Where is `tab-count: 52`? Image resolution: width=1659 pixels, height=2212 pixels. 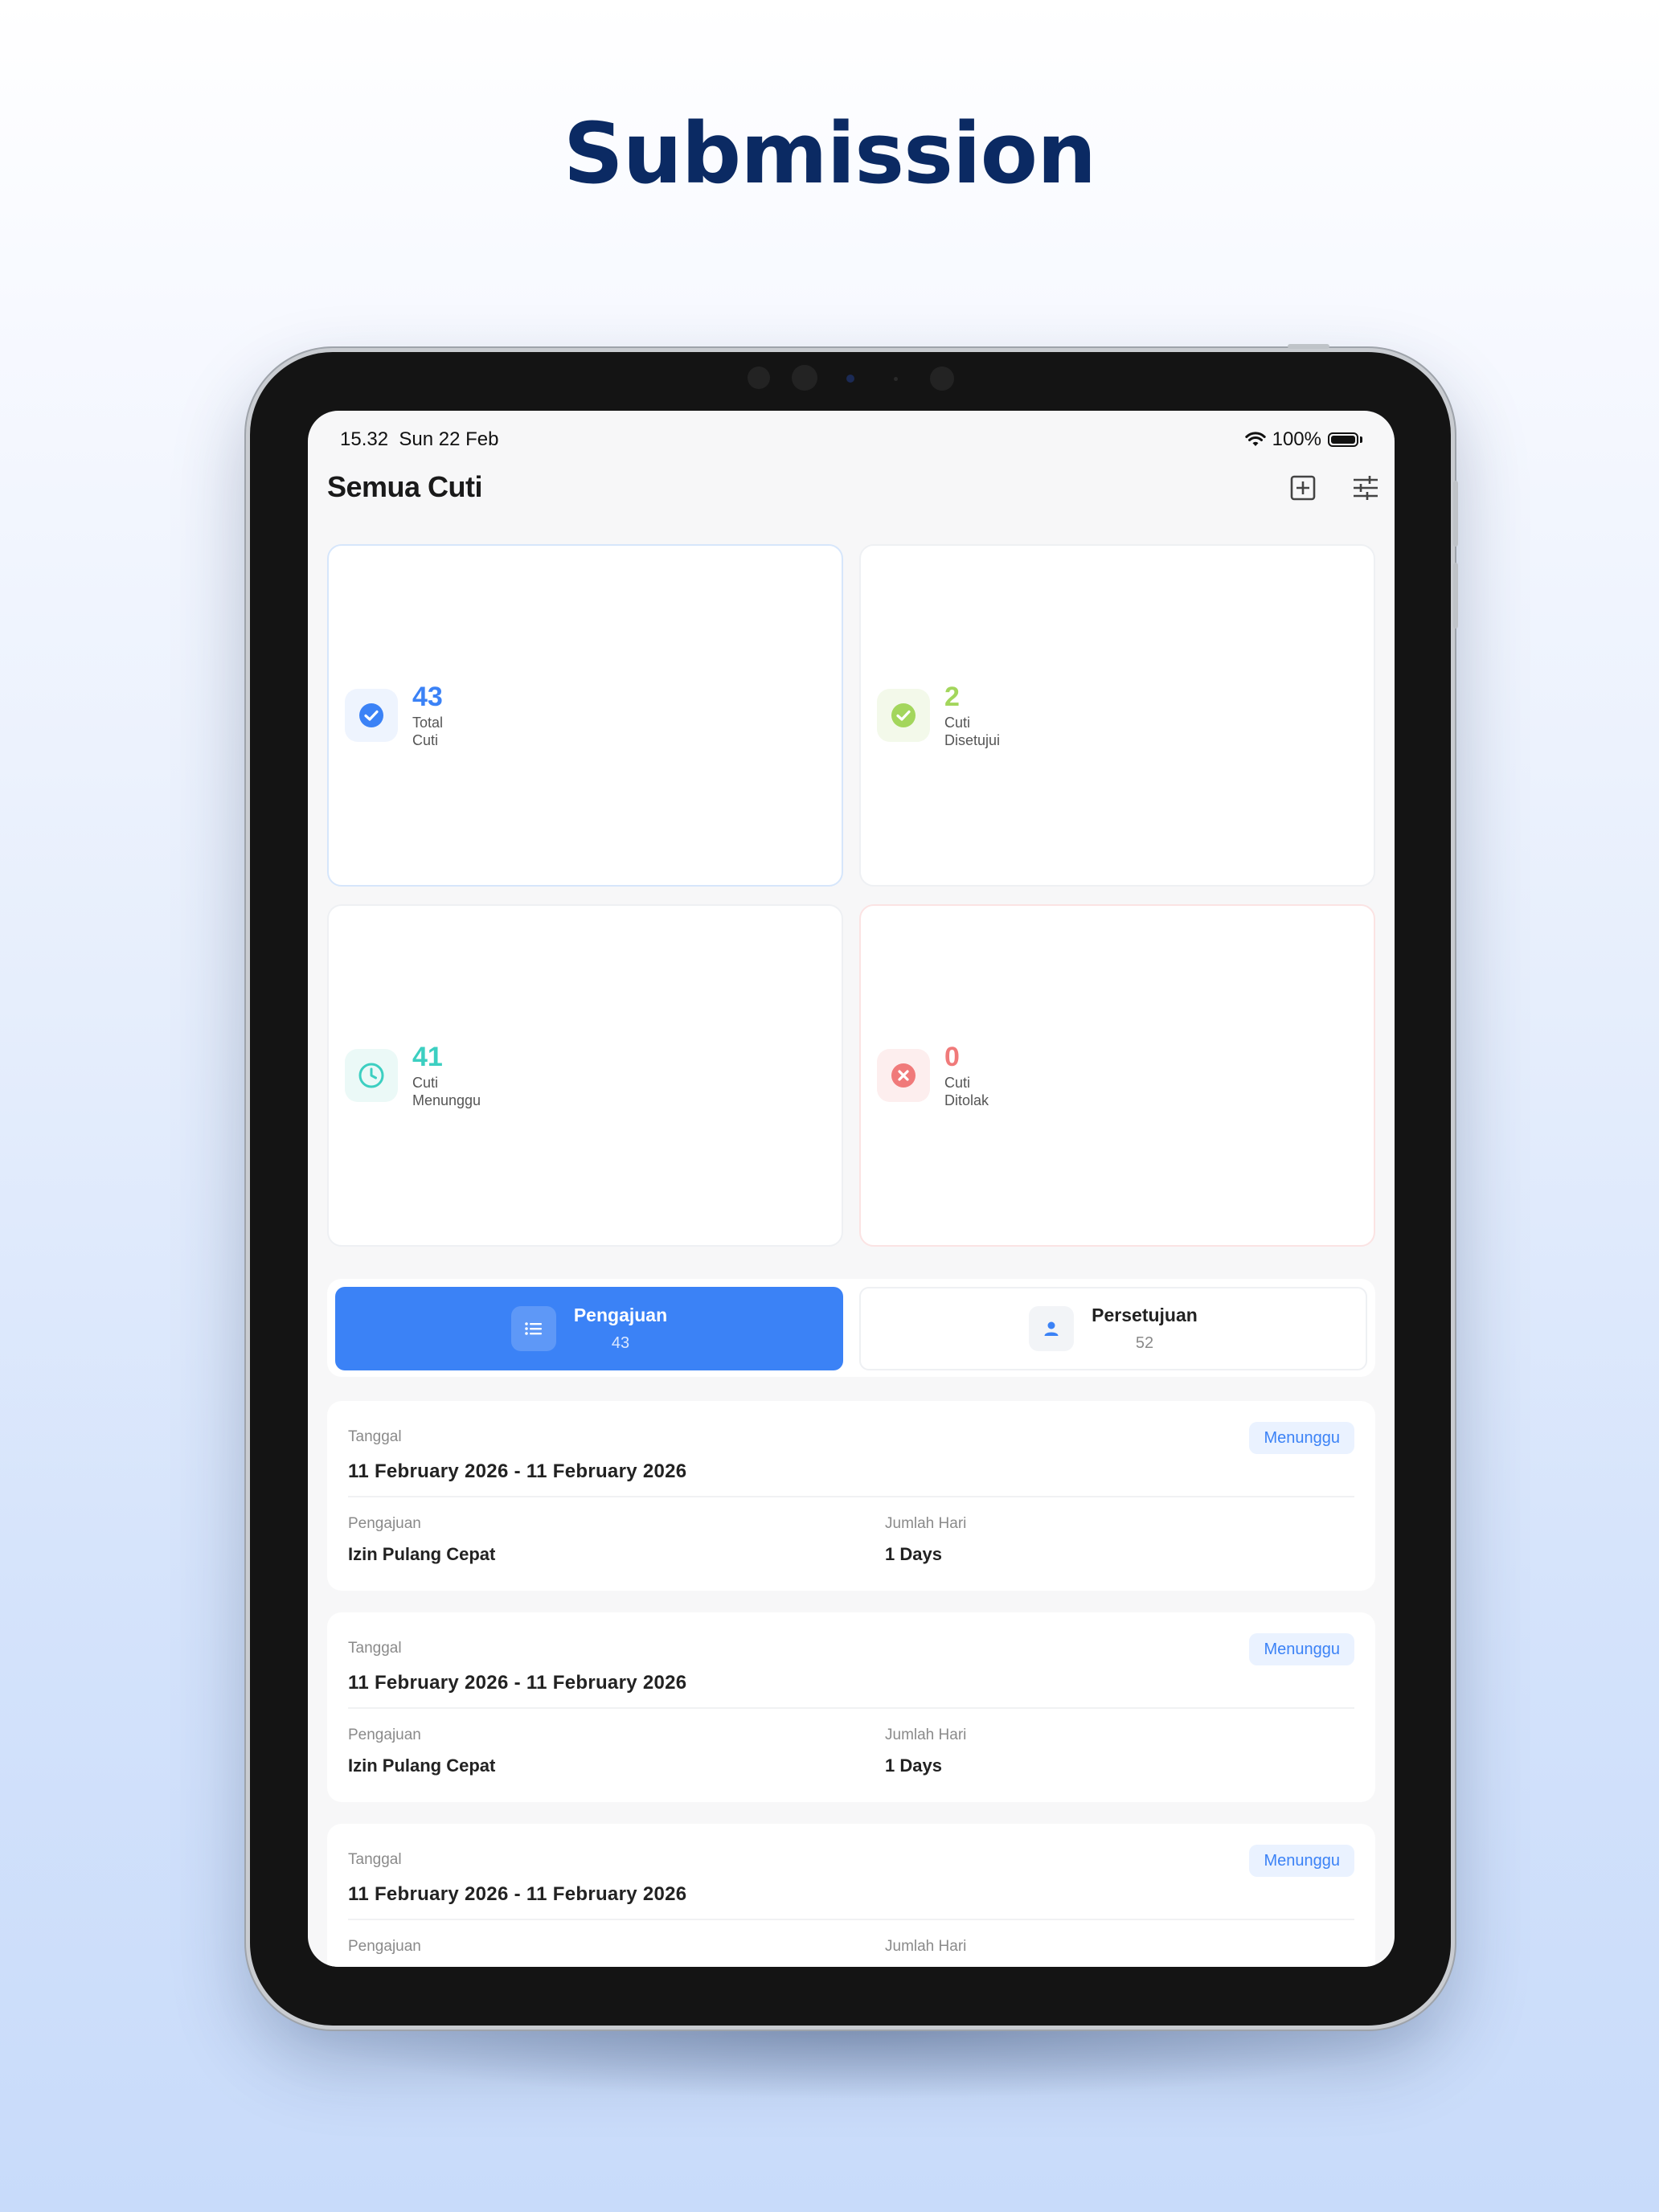 tab-count: 52 is located at coordinates (1144, 1343).